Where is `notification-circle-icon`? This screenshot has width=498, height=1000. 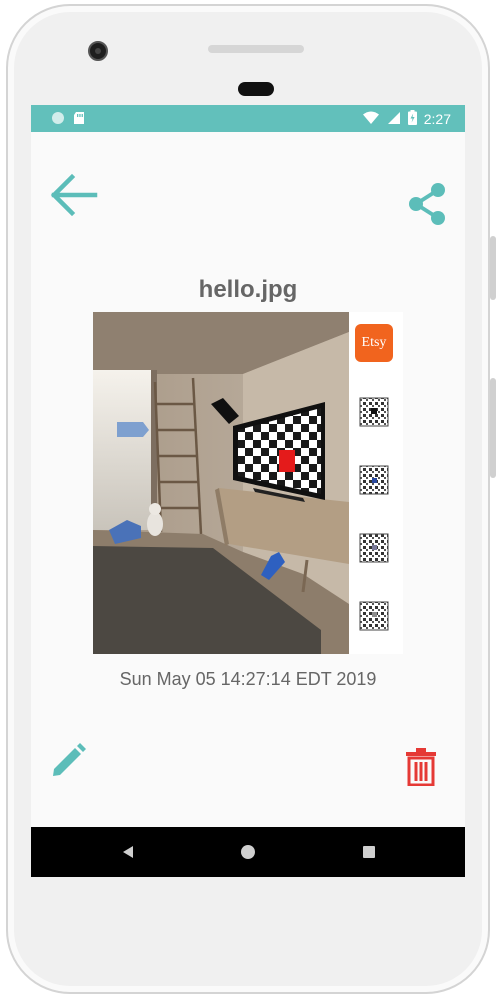
notification-circle-icon is located at coordinates (58, 120).